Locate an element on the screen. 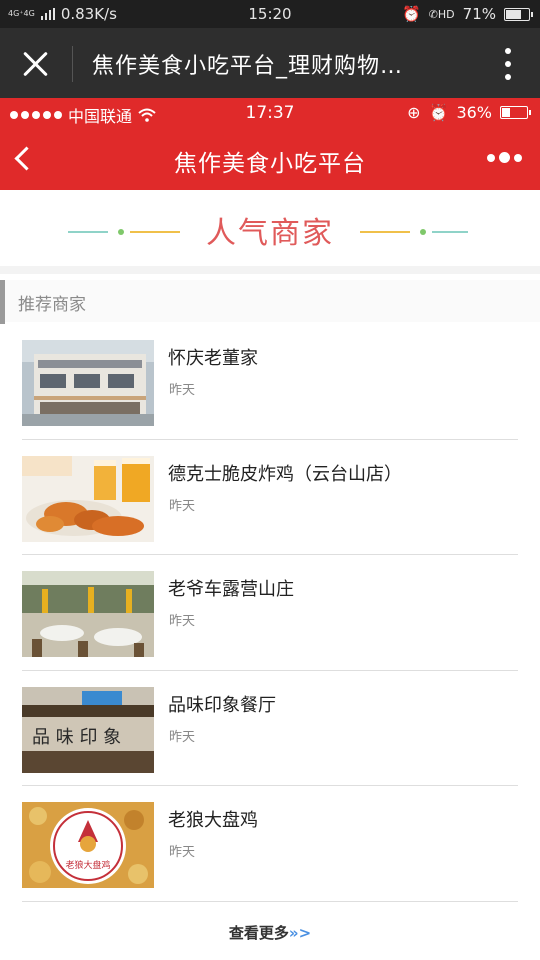  section-marker is located at coordinates (2, 302).